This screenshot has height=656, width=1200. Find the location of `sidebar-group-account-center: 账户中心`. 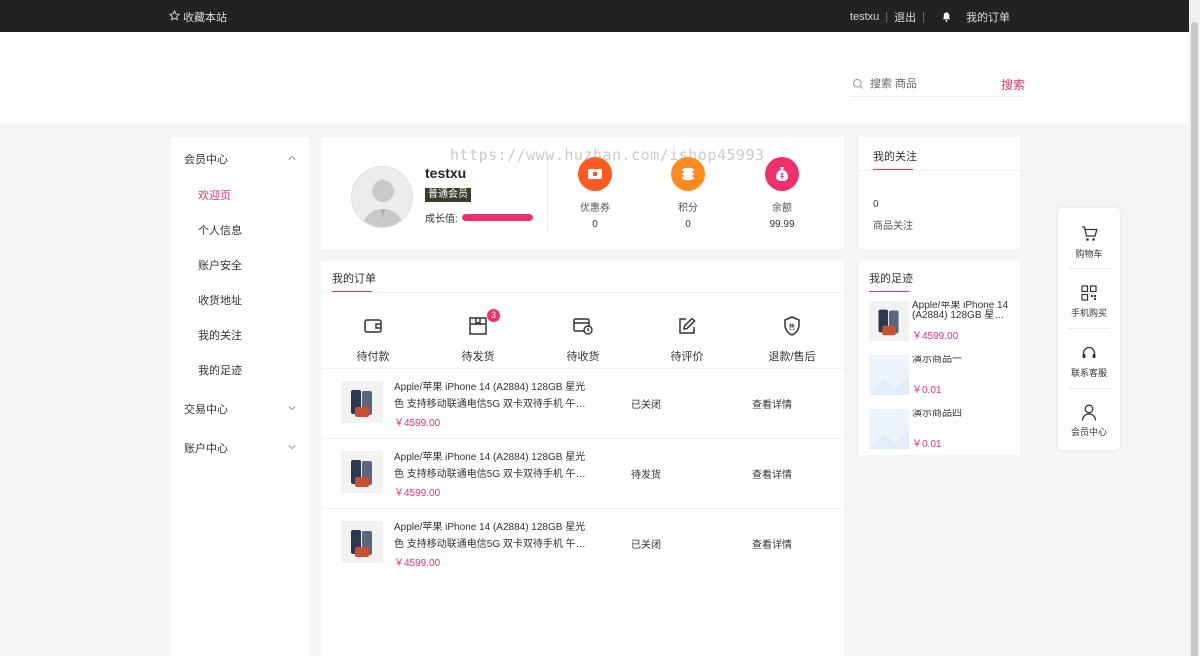

sidebar-group-account-center: 账户中心 is located at coordinates (240, 448).